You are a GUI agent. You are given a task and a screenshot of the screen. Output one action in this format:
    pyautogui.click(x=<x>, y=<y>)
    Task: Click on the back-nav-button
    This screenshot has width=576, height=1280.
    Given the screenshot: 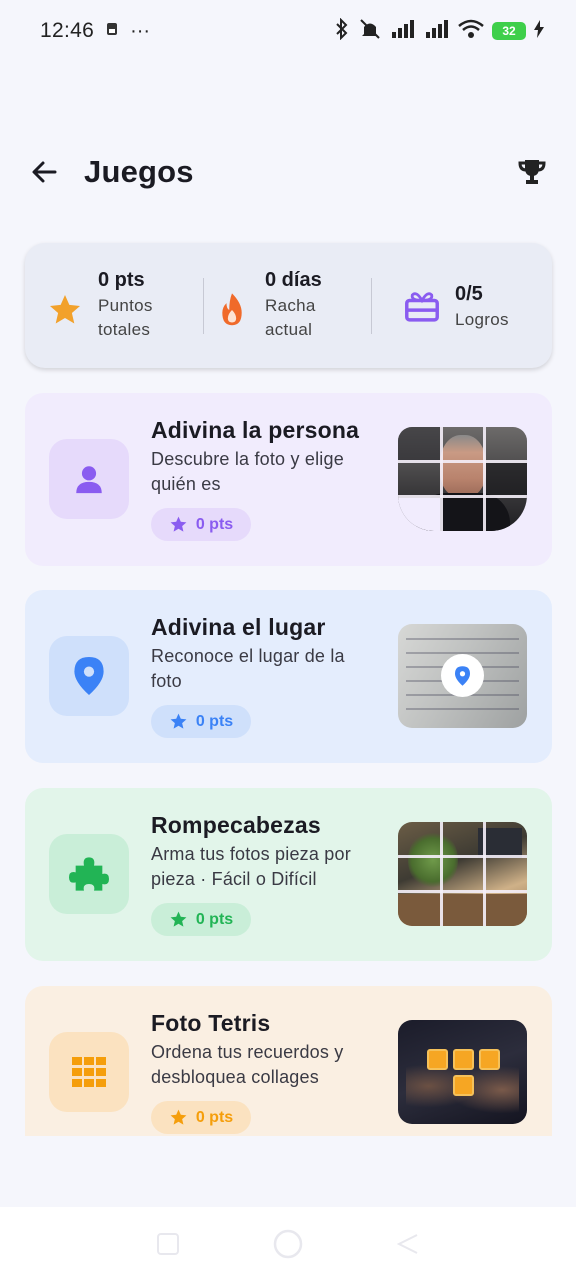 What is the action you would take?
    pyautogui.click(x=408, y=1244)
    